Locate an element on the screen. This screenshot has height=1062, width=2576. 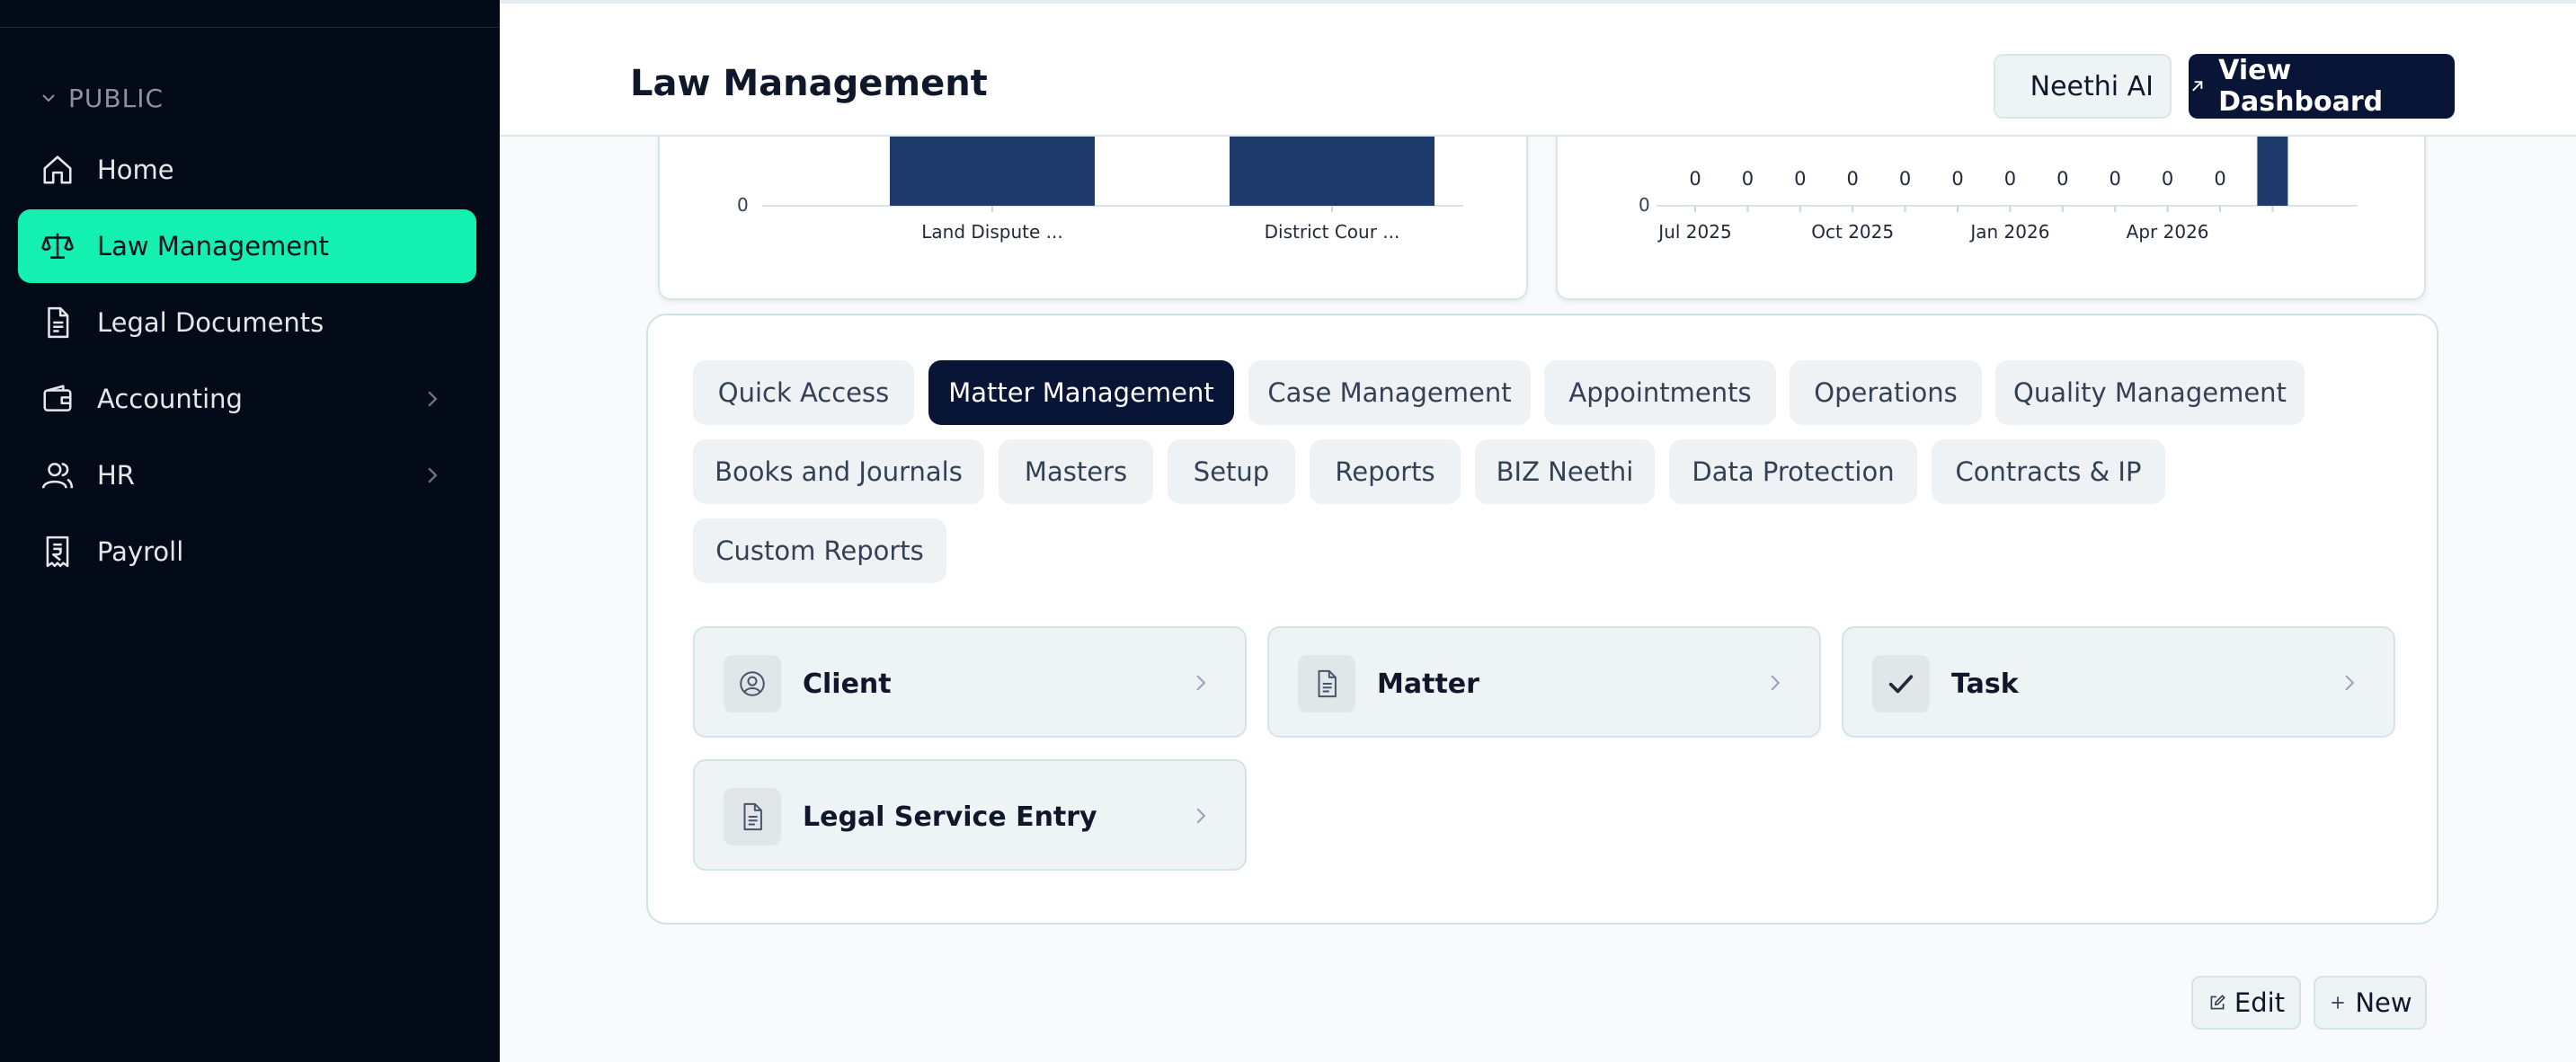
tile-label: Matter is located at coordinates (1428, 684).